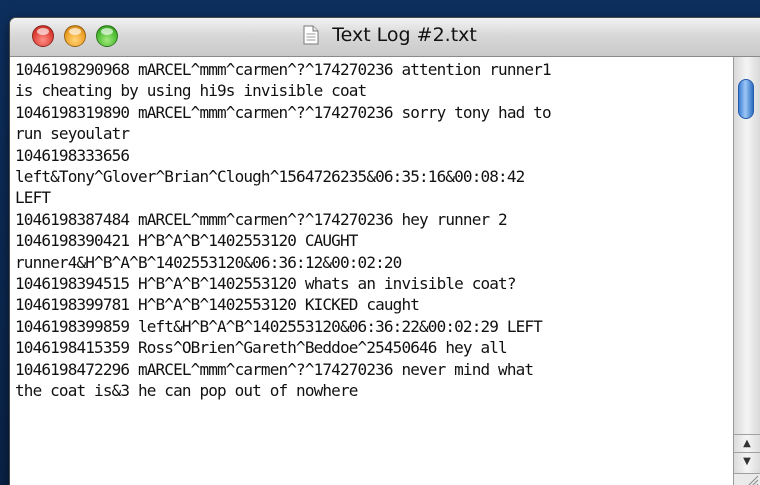 The width and height of the screenshot is (760, 485). I want to click on window-title-group: Text Log #2.txt, so click(385, 37).